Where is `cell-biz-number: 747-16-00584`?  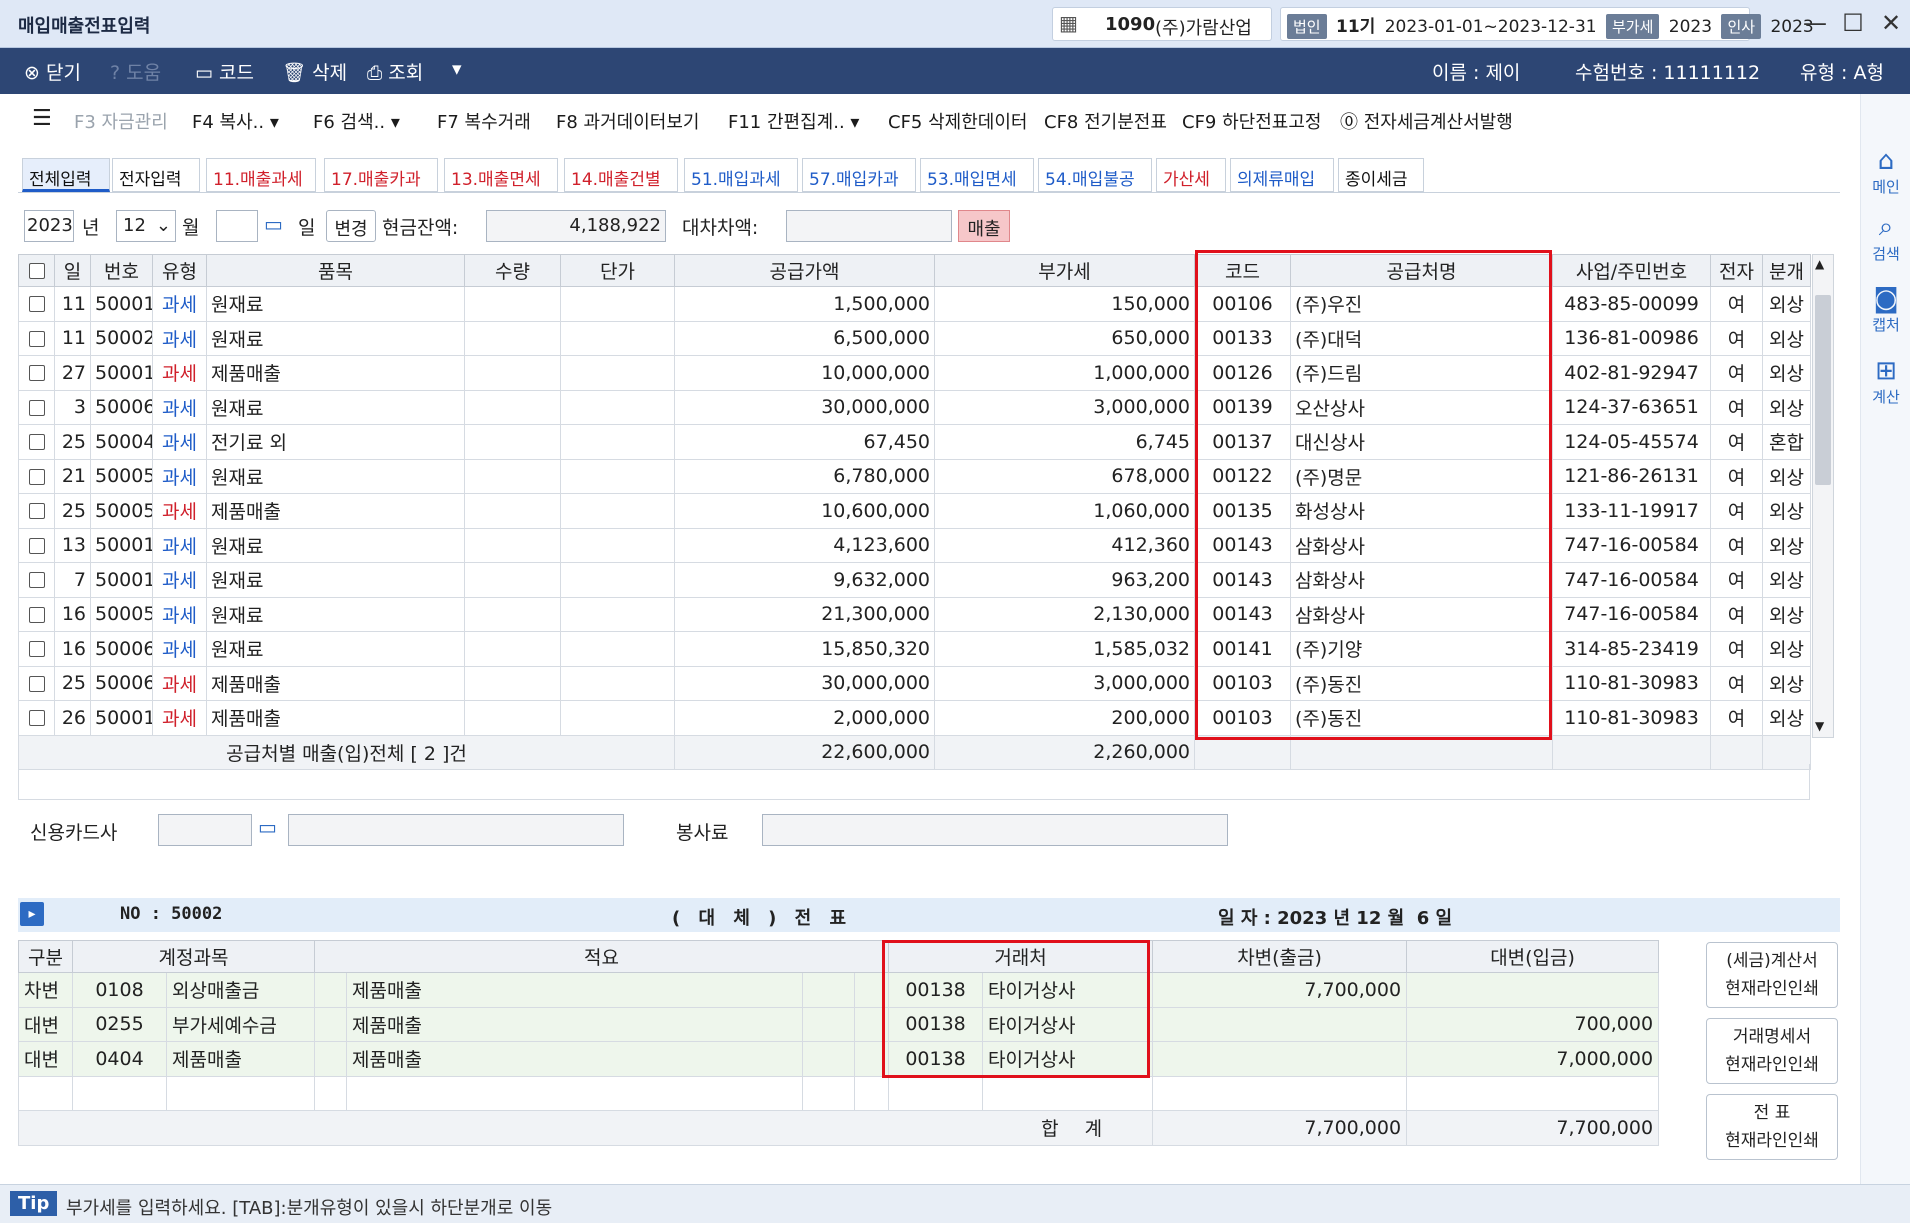
cell-biz-number: 747-16-00584 is located at coordinates (1631, 580).